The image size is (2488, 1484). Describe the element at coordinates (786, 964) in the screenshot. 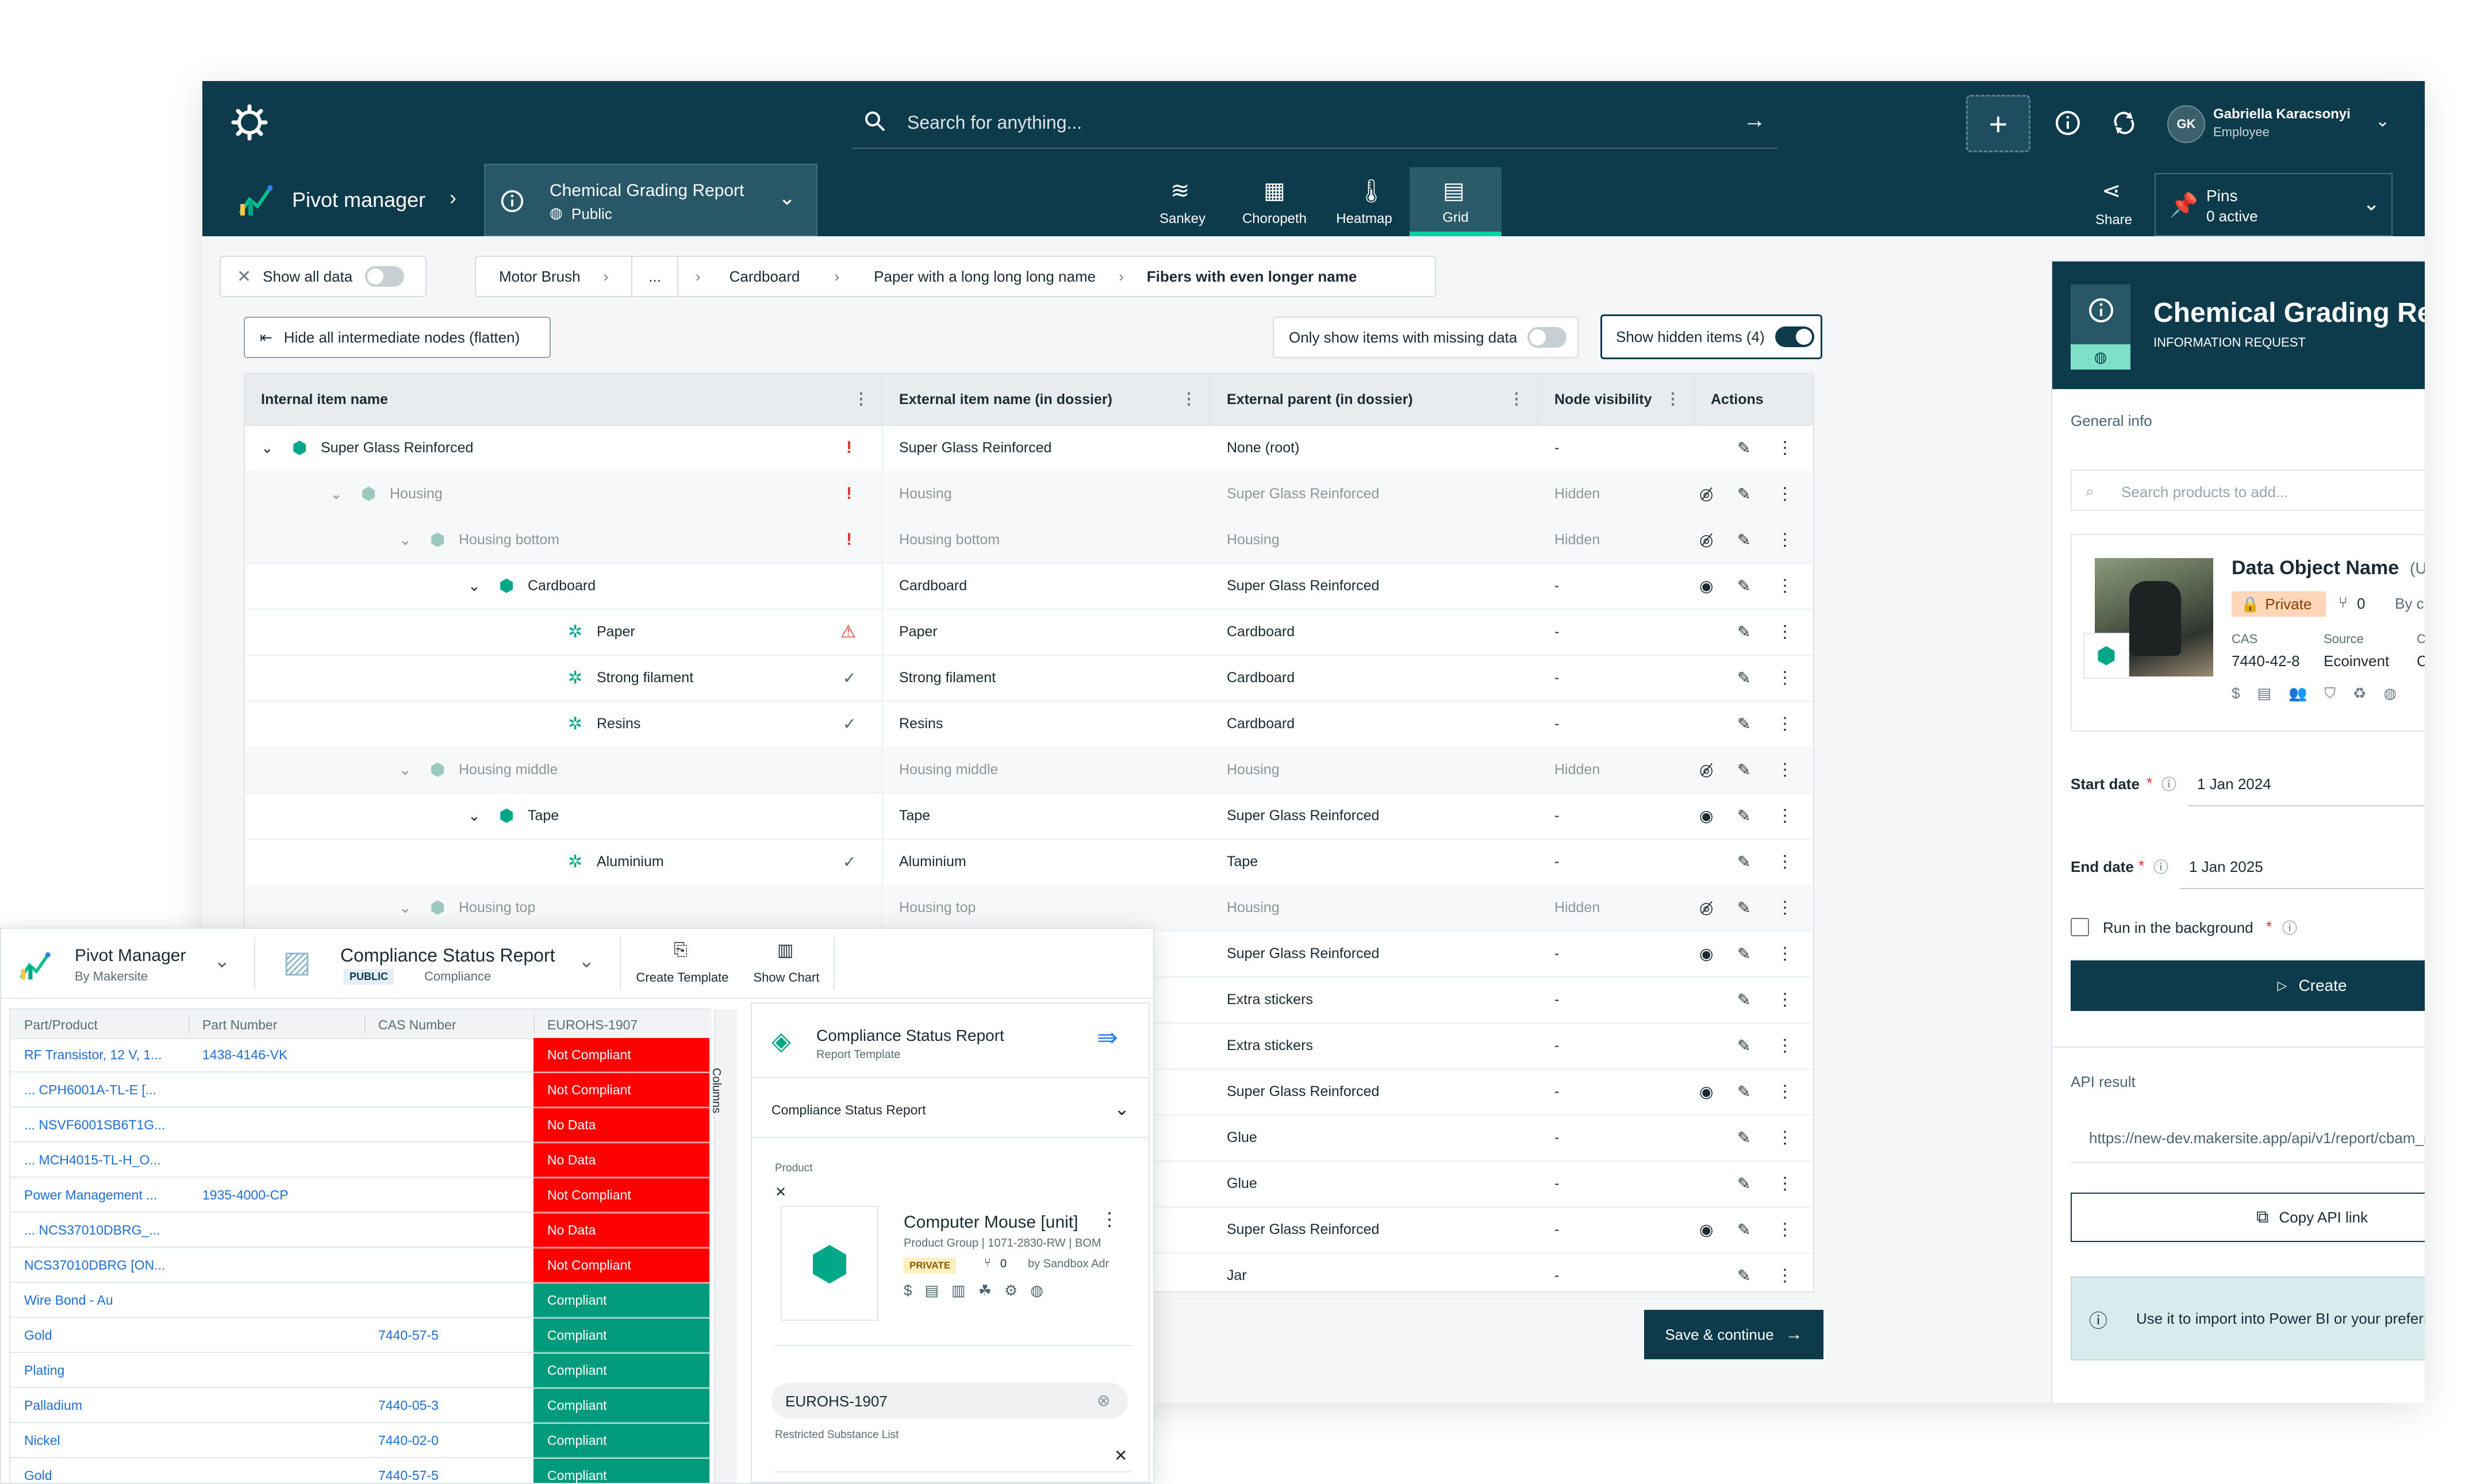

I see `show-chart-button: ▥ Show Chart` at that location.